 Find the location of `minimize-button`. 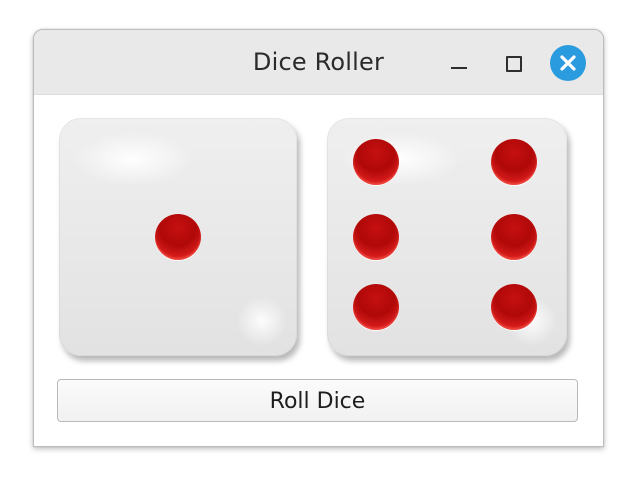

minimize-button is located at coordinates (459, 63).